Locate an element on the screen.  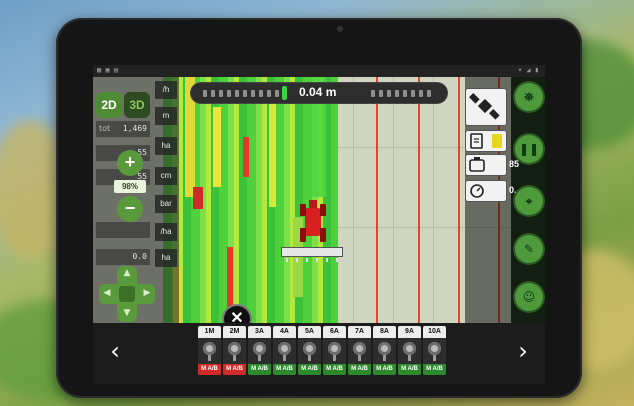
unit-label: /ha is located at coordinates (166, 232).